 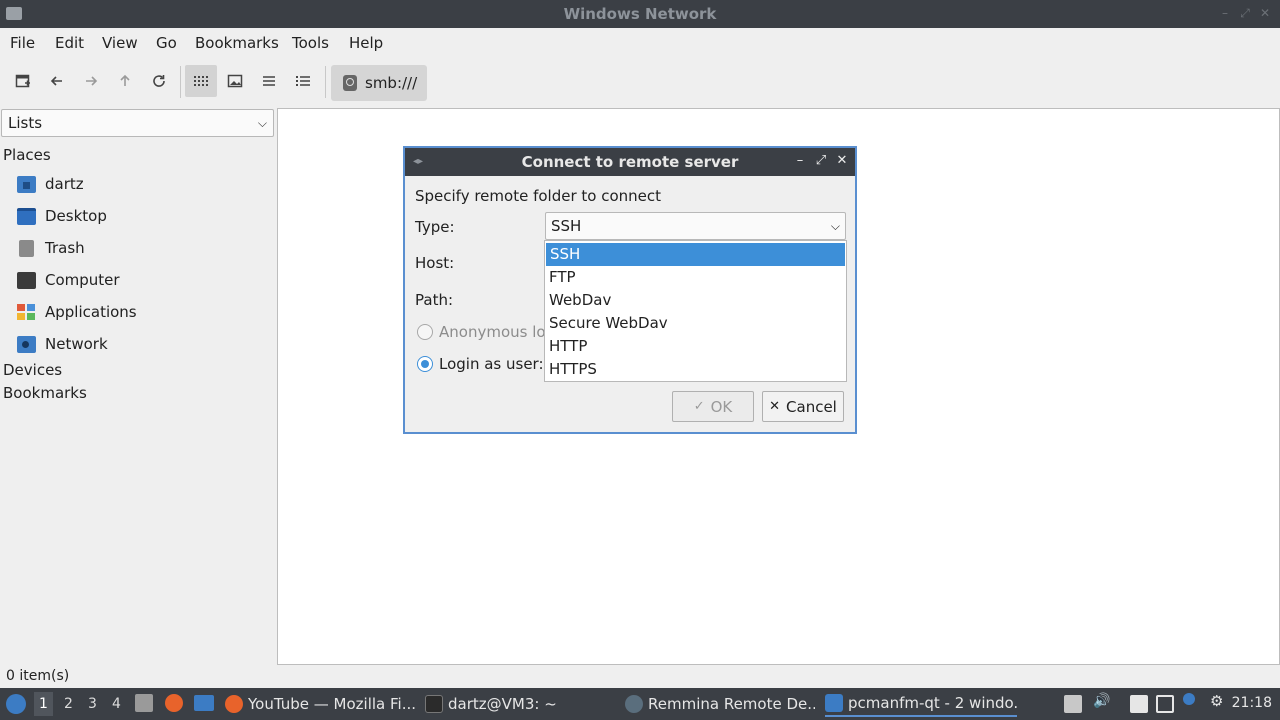 I want to click on workspace-2: 2, so click(x=68, y=704).